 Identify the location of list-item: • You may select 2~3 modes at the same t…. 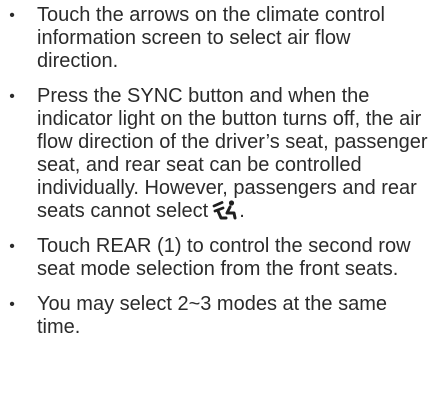
(218, 316).